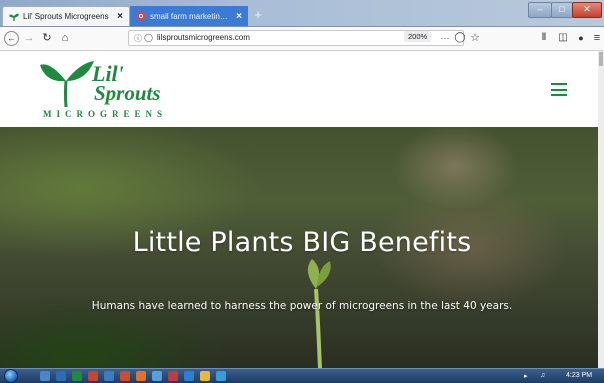  Describe the element at coordinates (581, 38) in the screenshot. I see `extension-icon: ●` at that location.